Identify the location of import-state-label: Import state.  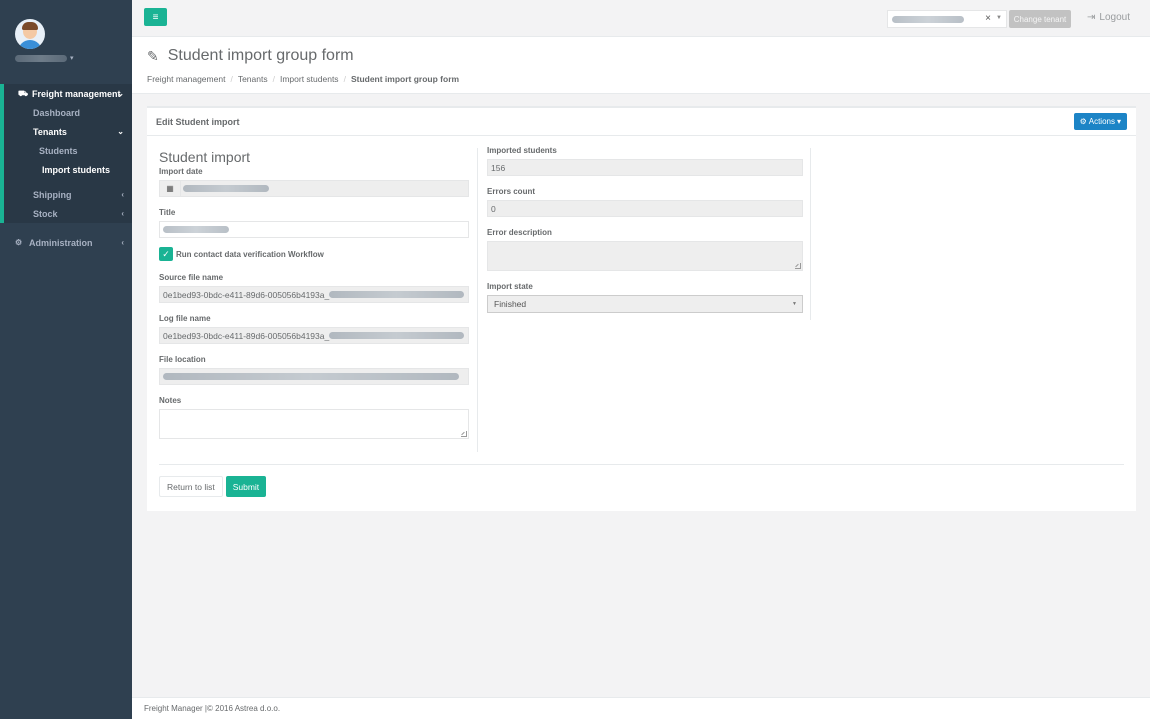
(510, 286).